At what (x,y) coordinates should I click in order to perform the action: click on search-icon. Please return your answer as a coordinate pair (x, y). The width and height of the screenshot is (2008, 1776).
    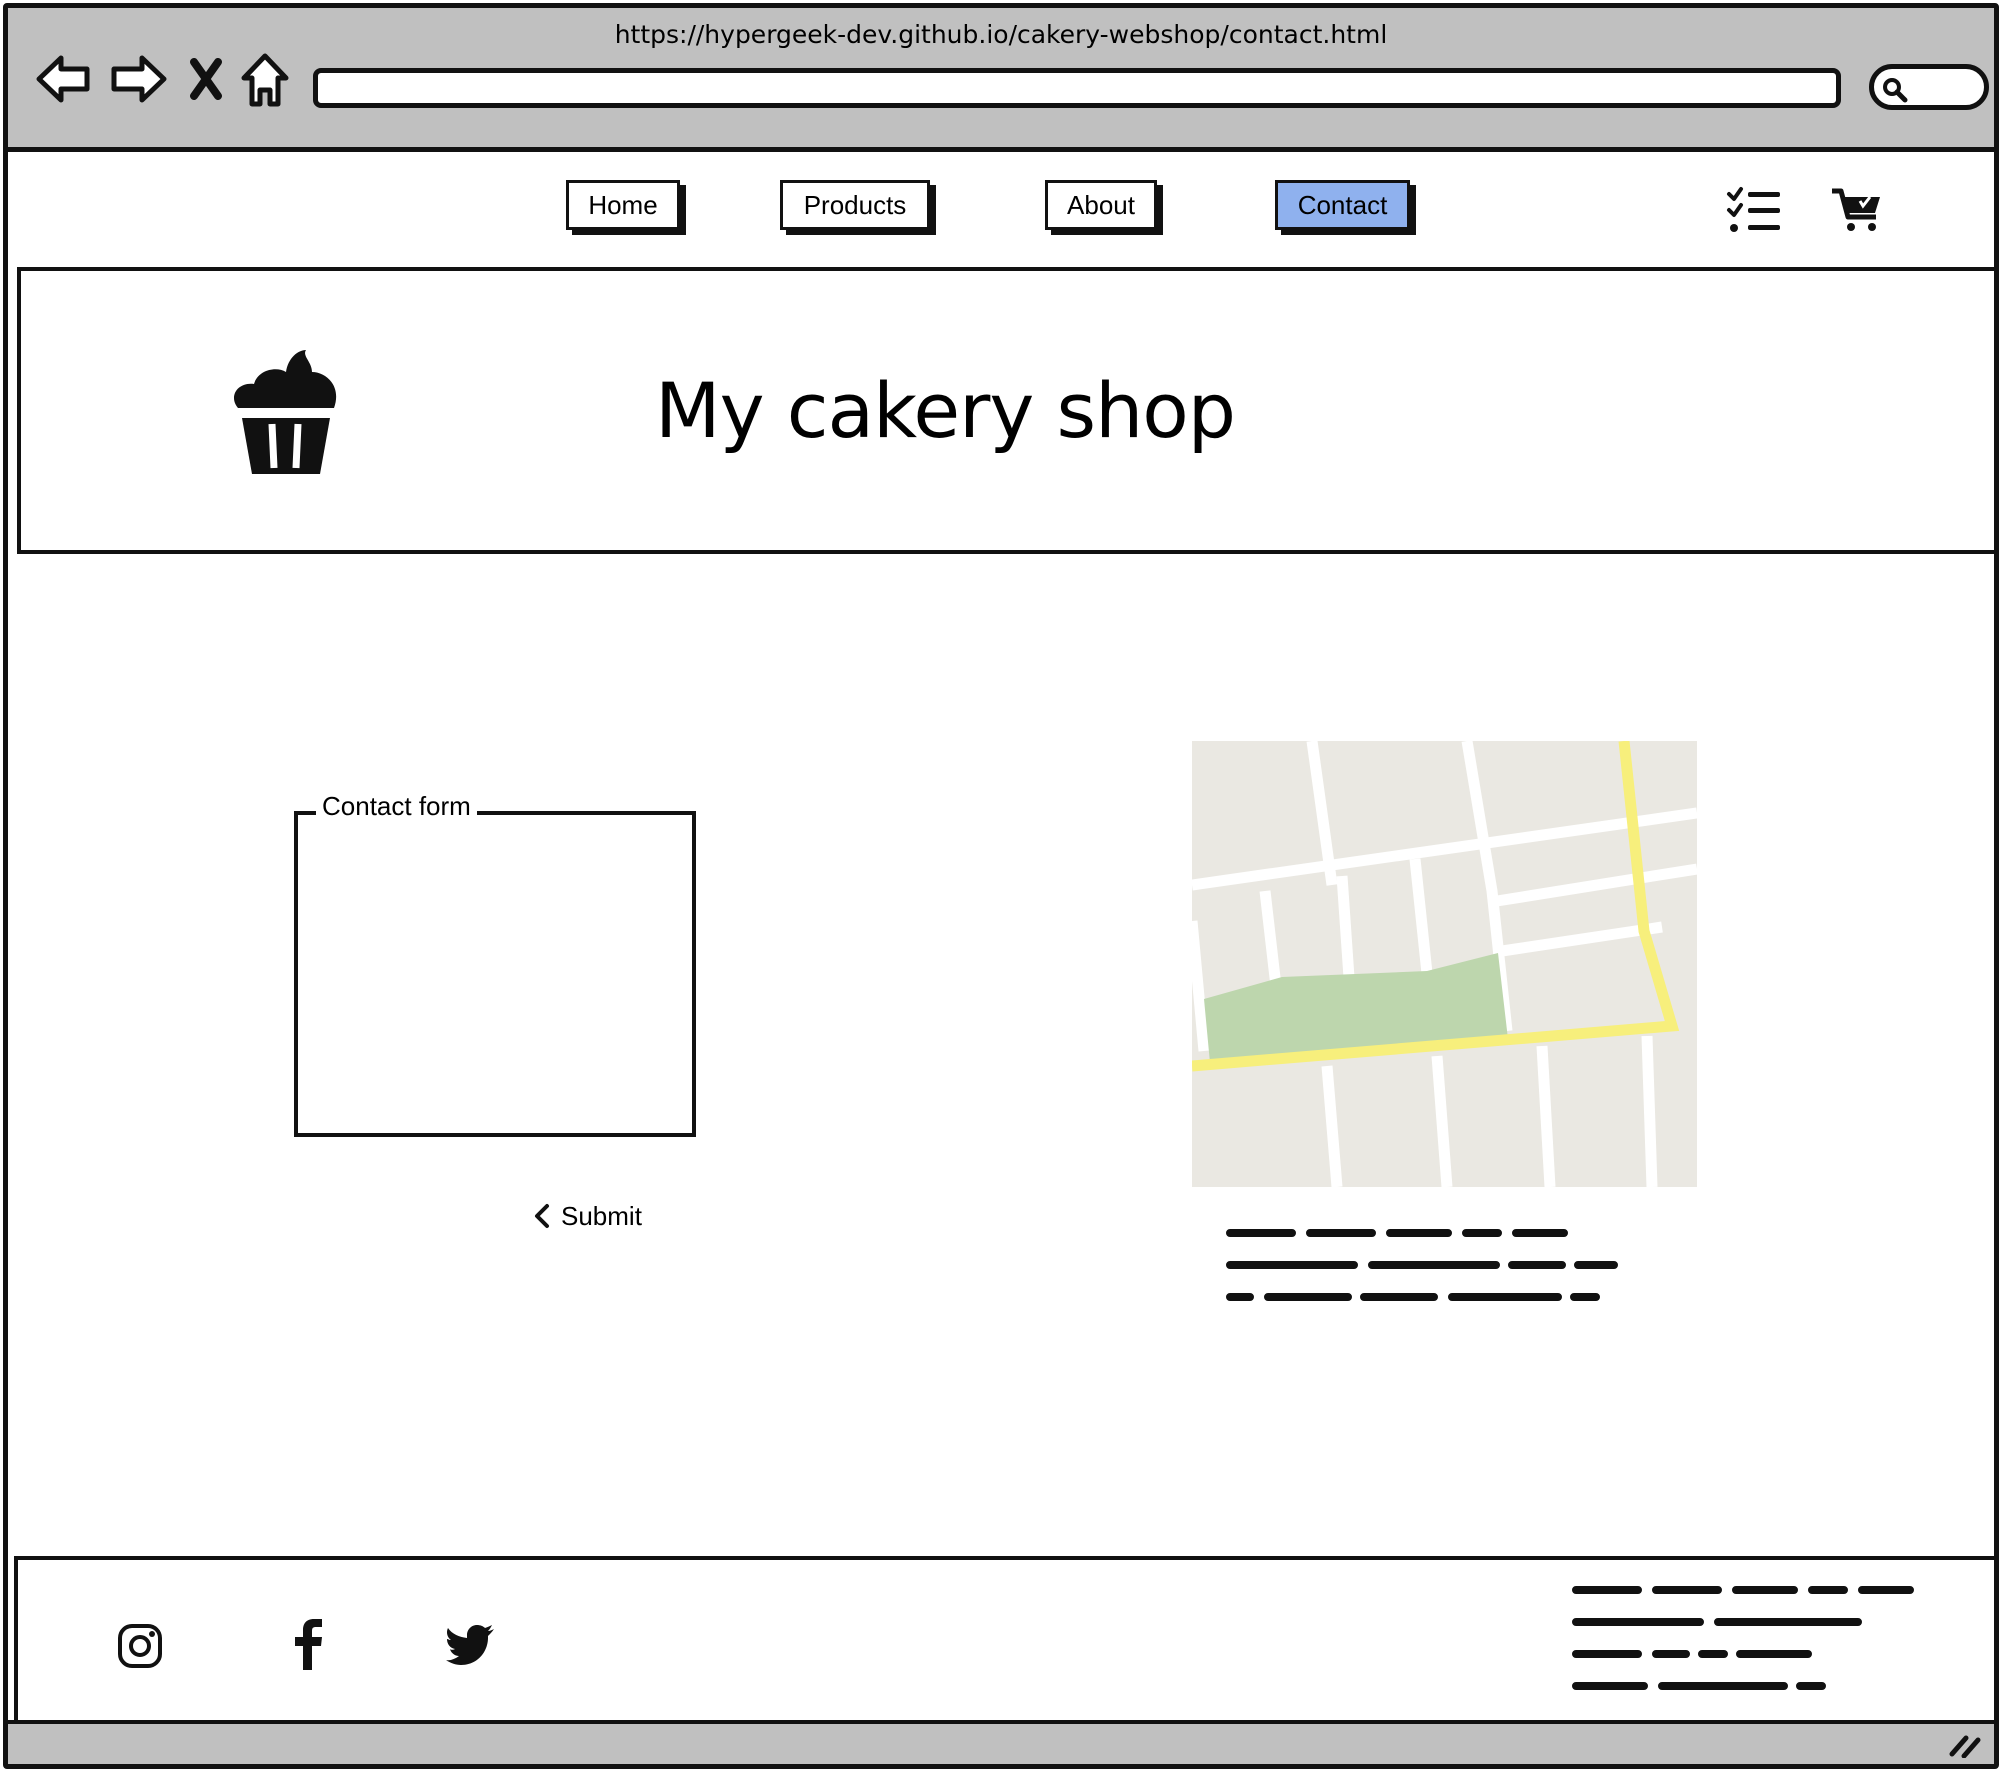
    Looking at the image, I should click on (1895, 90).